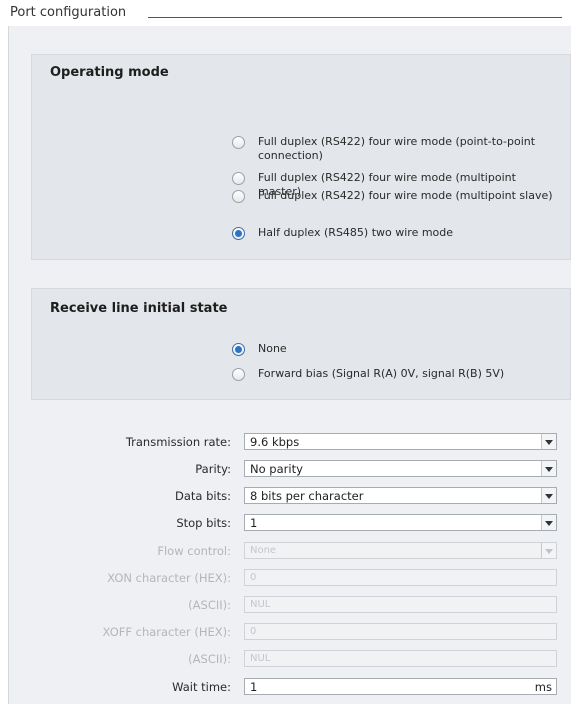 Image resolution: width=578 pixels, height=711 pixels. What do you see at coordinates (276, 469) in the screenshot?
I see `parity-value: No parity` at bounding box center [276, 469].